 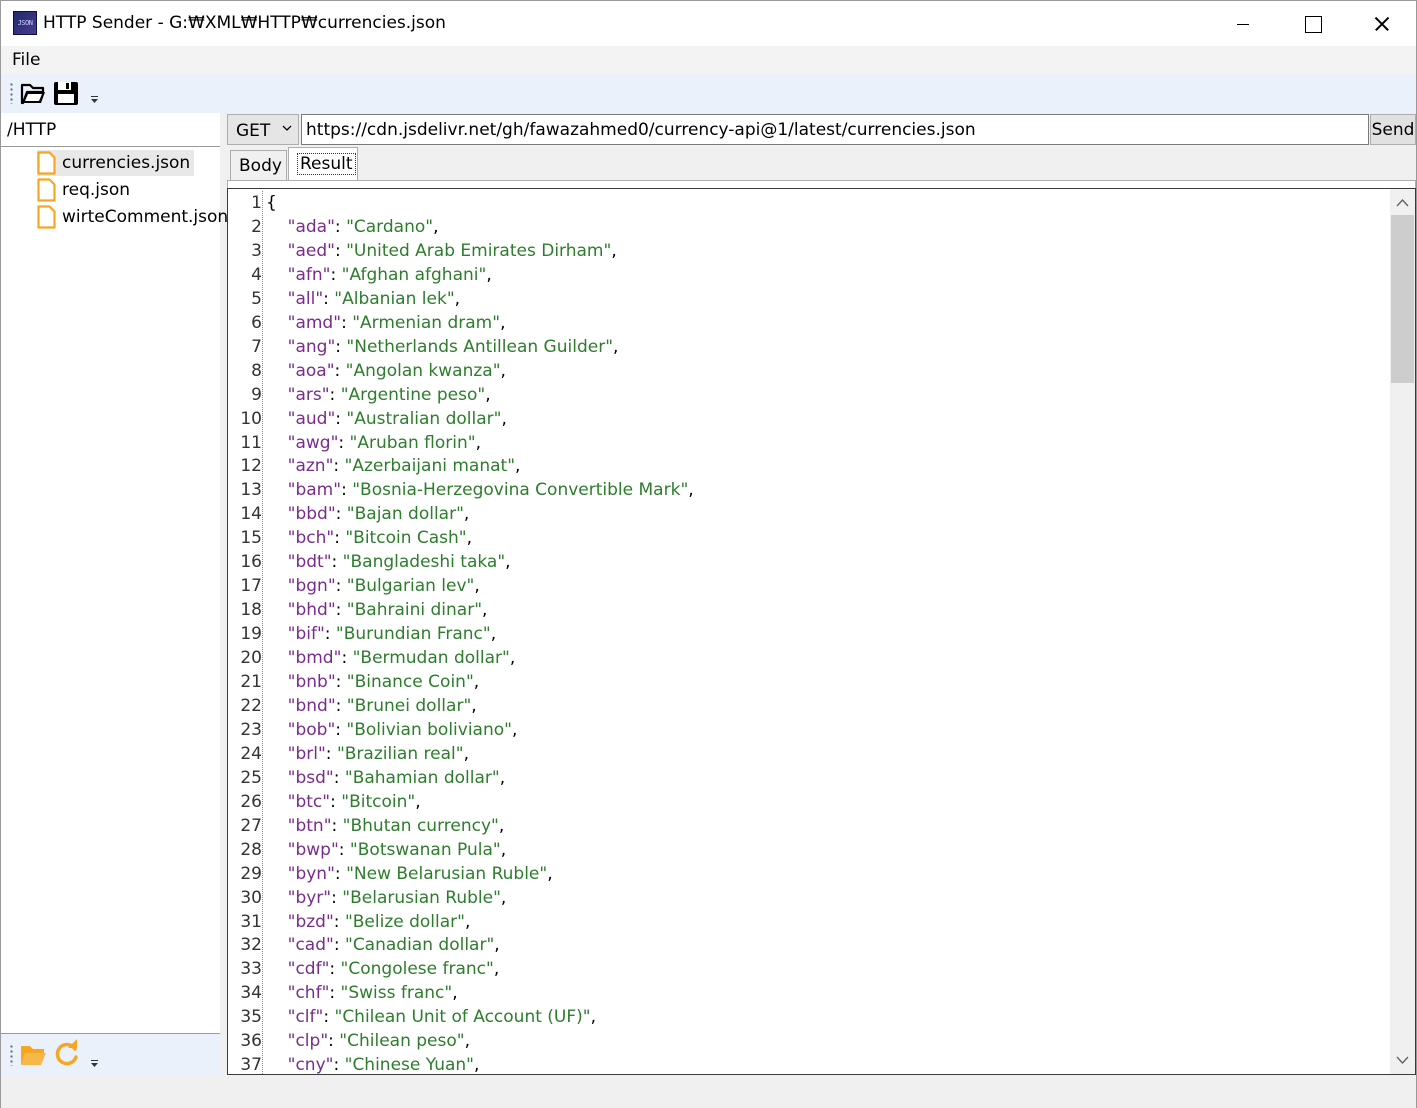 What do you see at coordinates (372, 993) in the screenshot?
I see `code-line: "chf": "Swiss franc",` at bounding box center [372, 993].